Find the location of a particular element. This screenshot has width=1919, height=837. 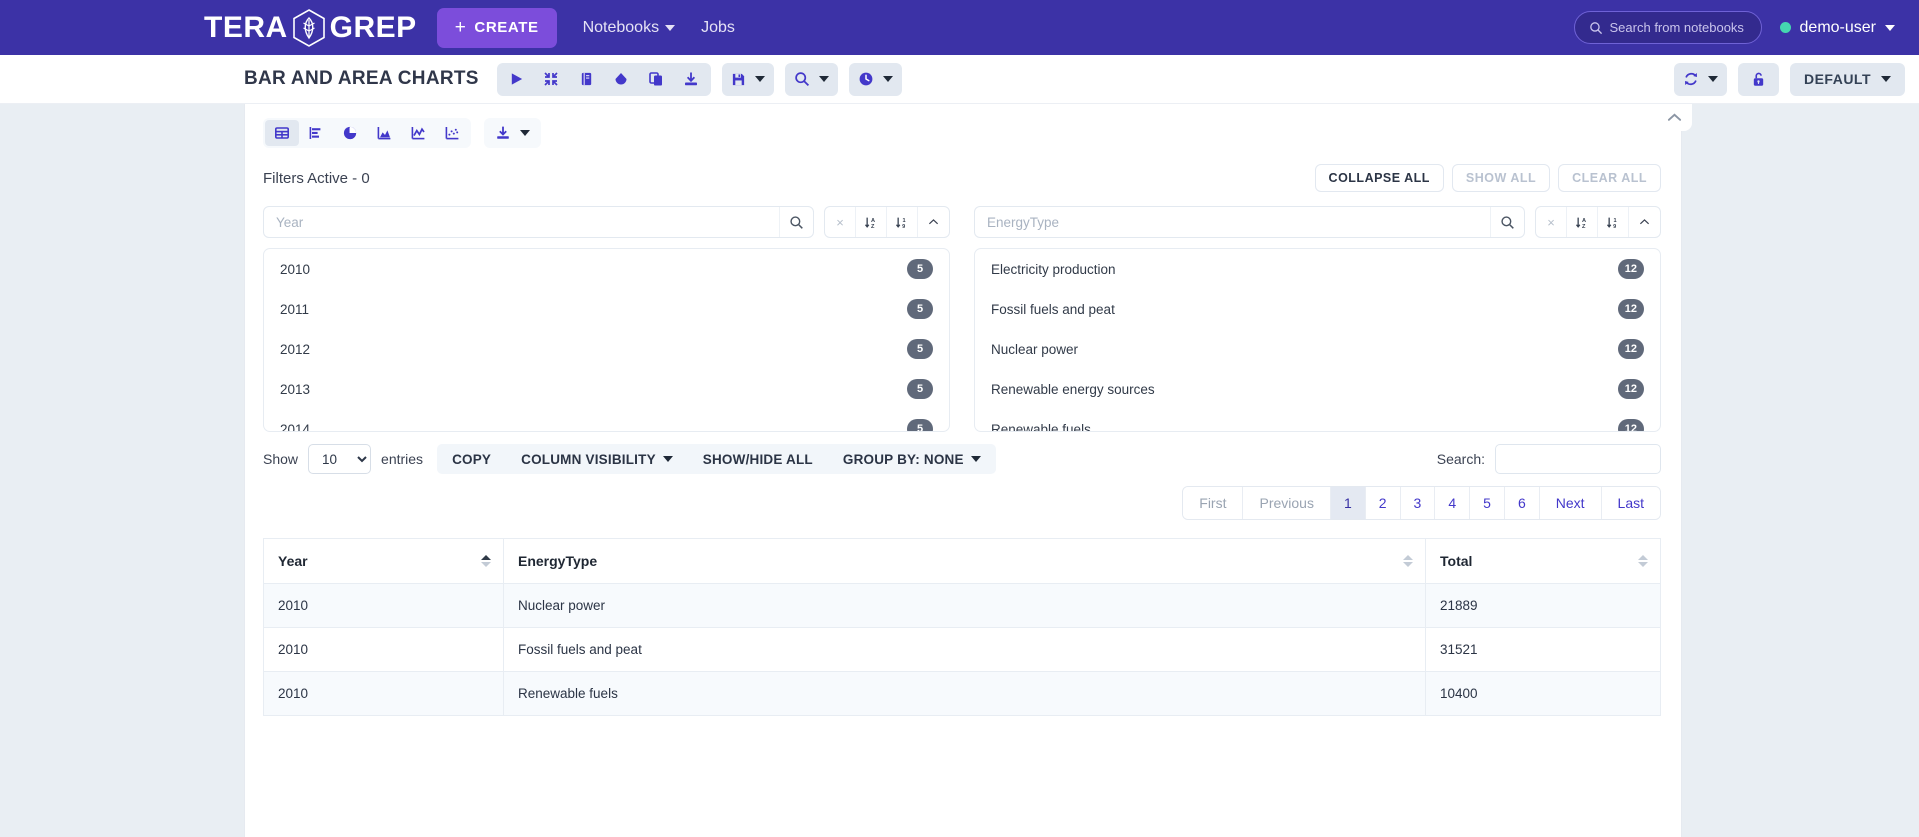

pagination-page-6: 6 is located at coordinates (1522, 503).